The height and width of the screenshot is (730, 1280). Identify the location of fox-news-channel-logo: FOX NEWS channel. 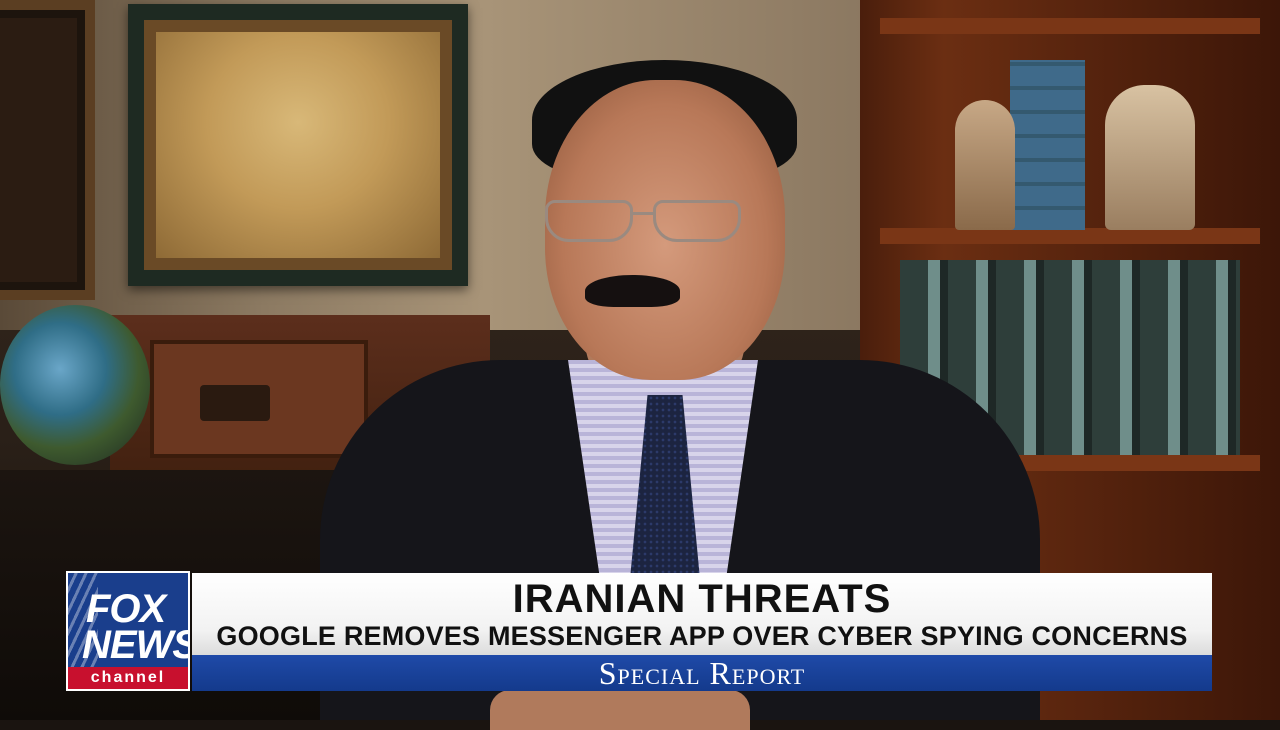
(128, 631).